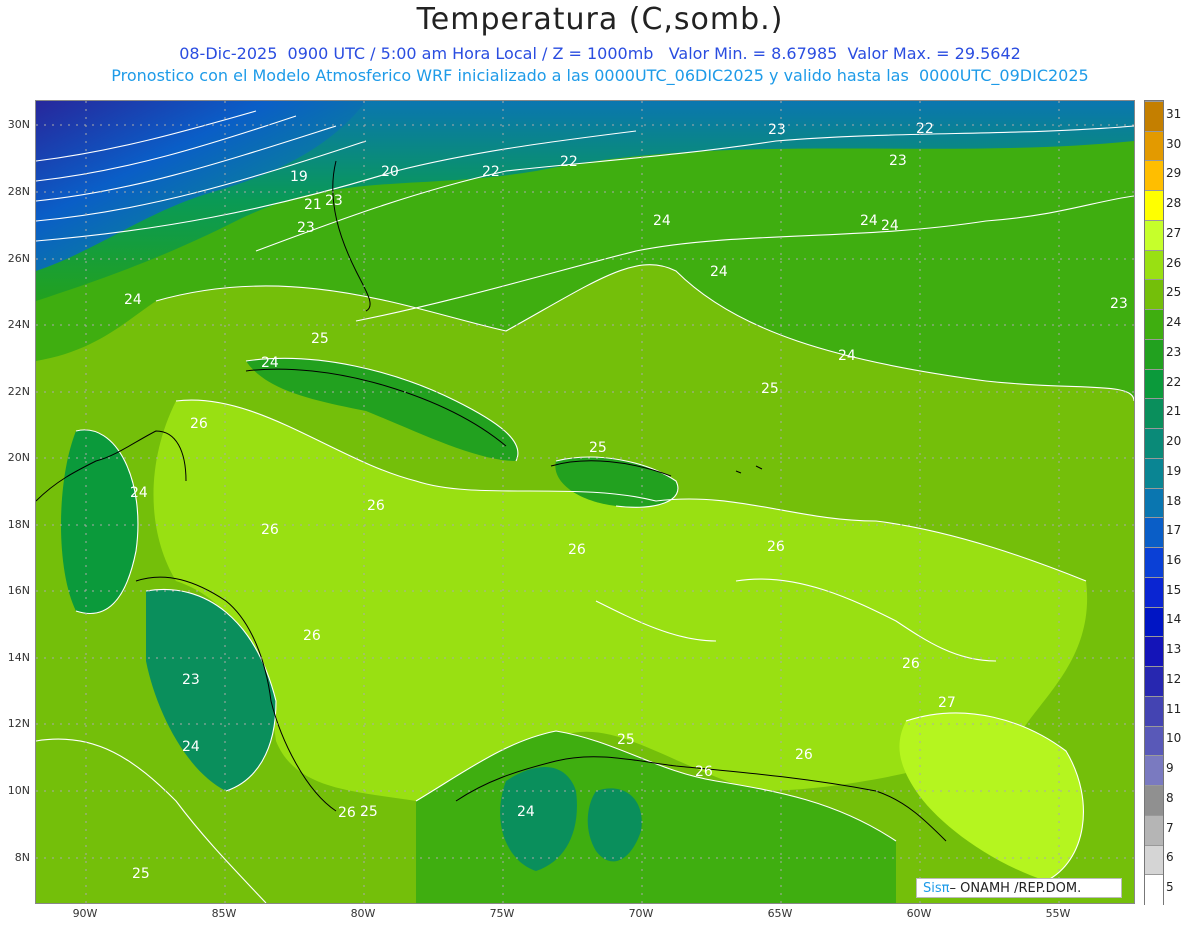 The image size is (1200, 927). I want to click on lat-label: 26N, so click(18, 258).